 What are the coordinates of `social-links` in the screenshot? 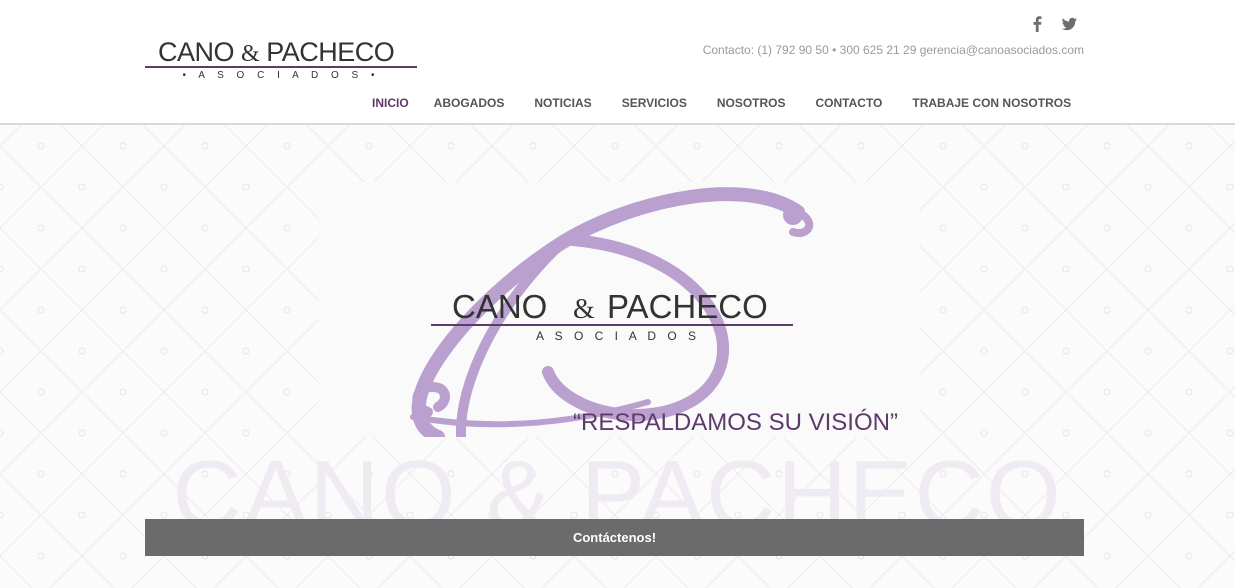 It's located at (1053, 24).